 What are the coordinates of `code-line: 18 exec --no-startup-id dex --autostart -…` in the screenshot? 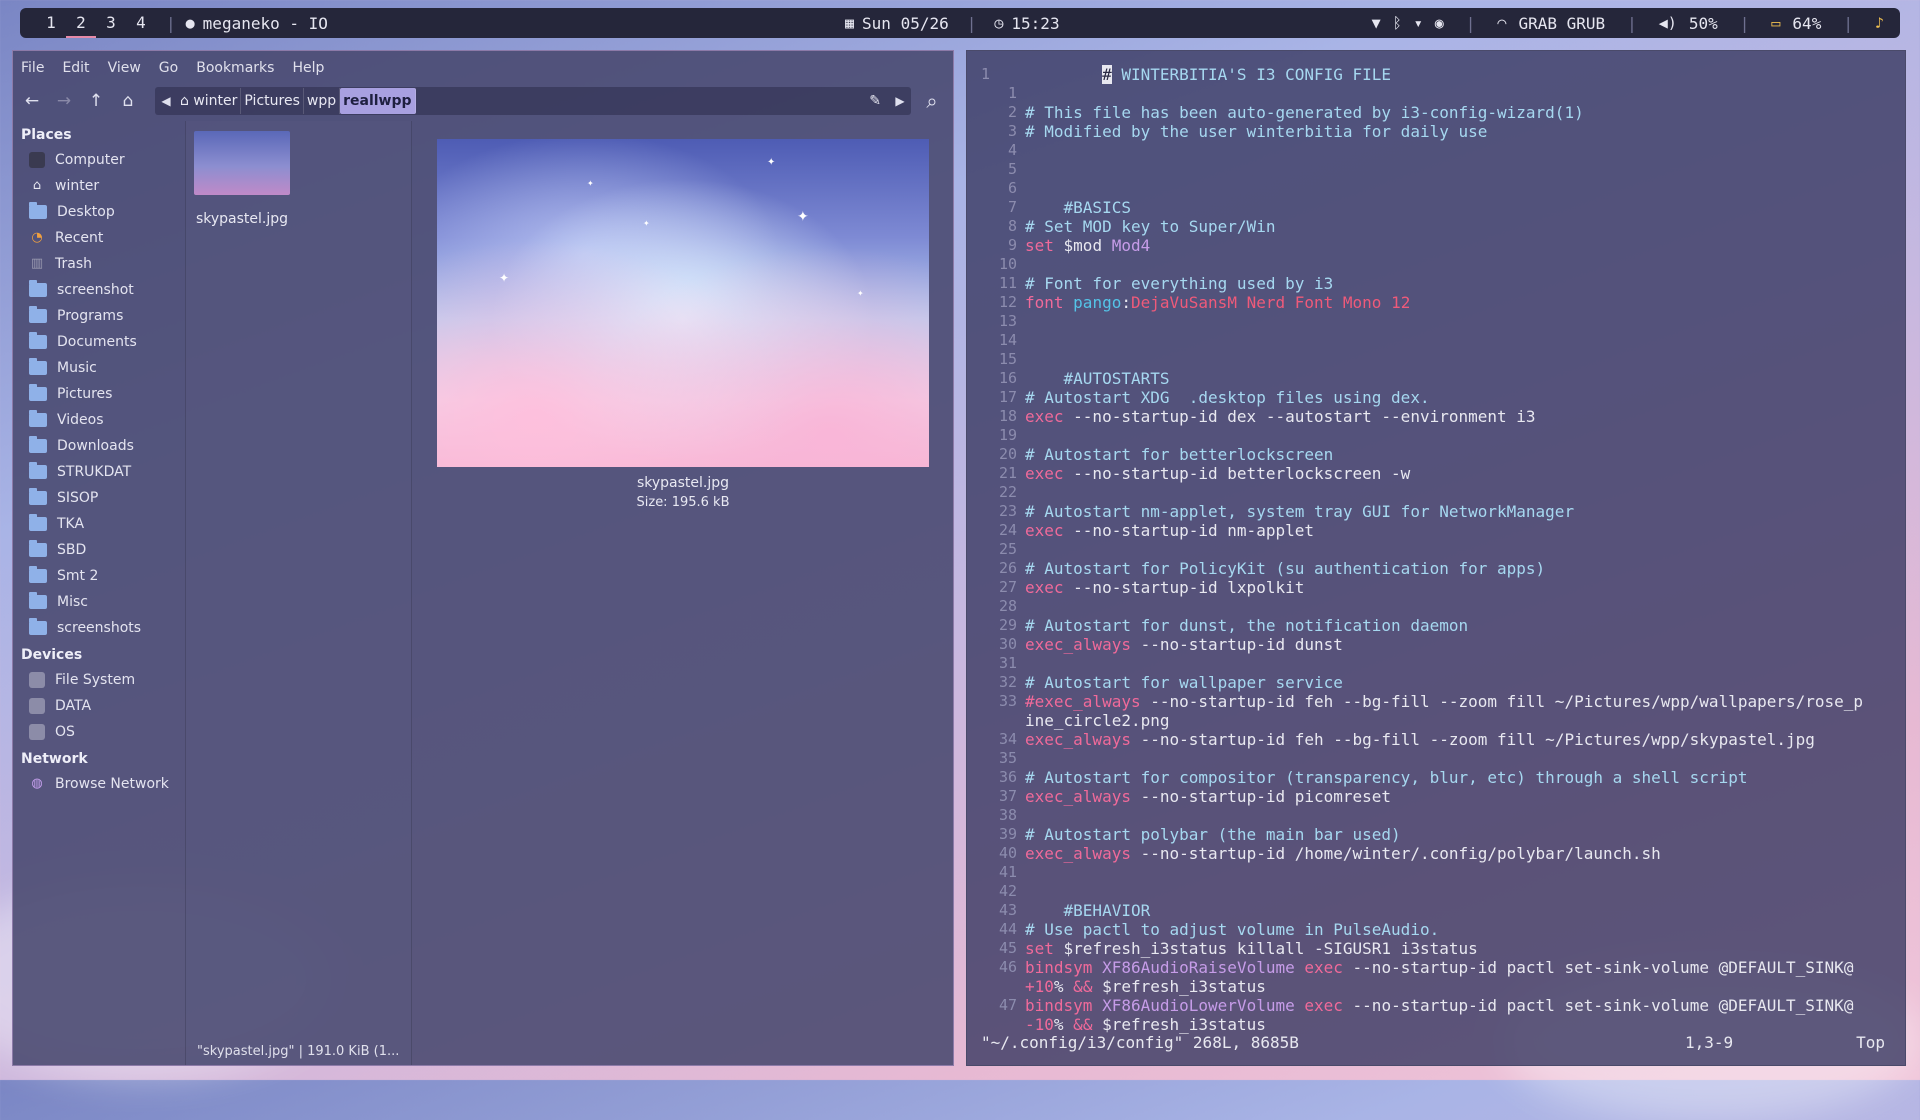 It's located at (1436, 416).